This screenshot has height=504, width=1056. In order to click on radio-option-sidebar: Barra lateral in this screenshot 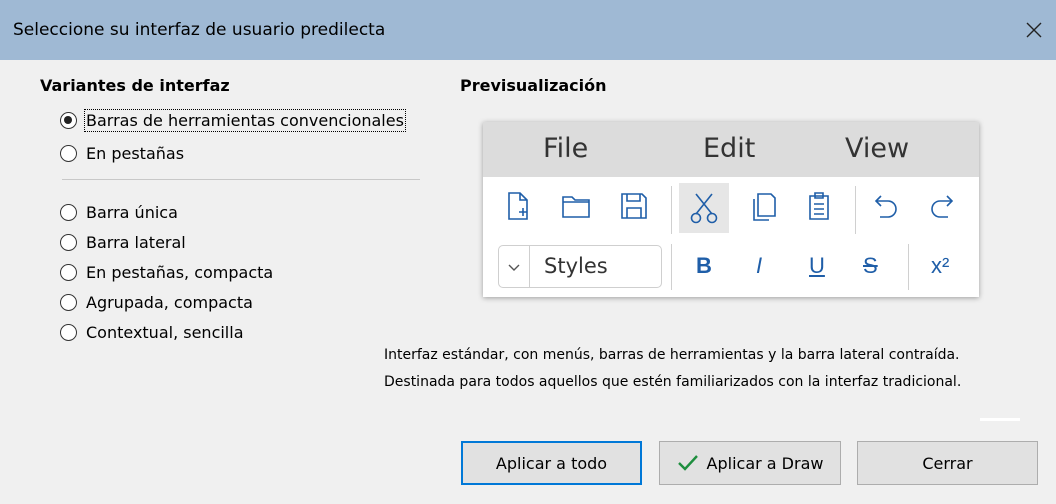, I will do `click(123, 242)`.